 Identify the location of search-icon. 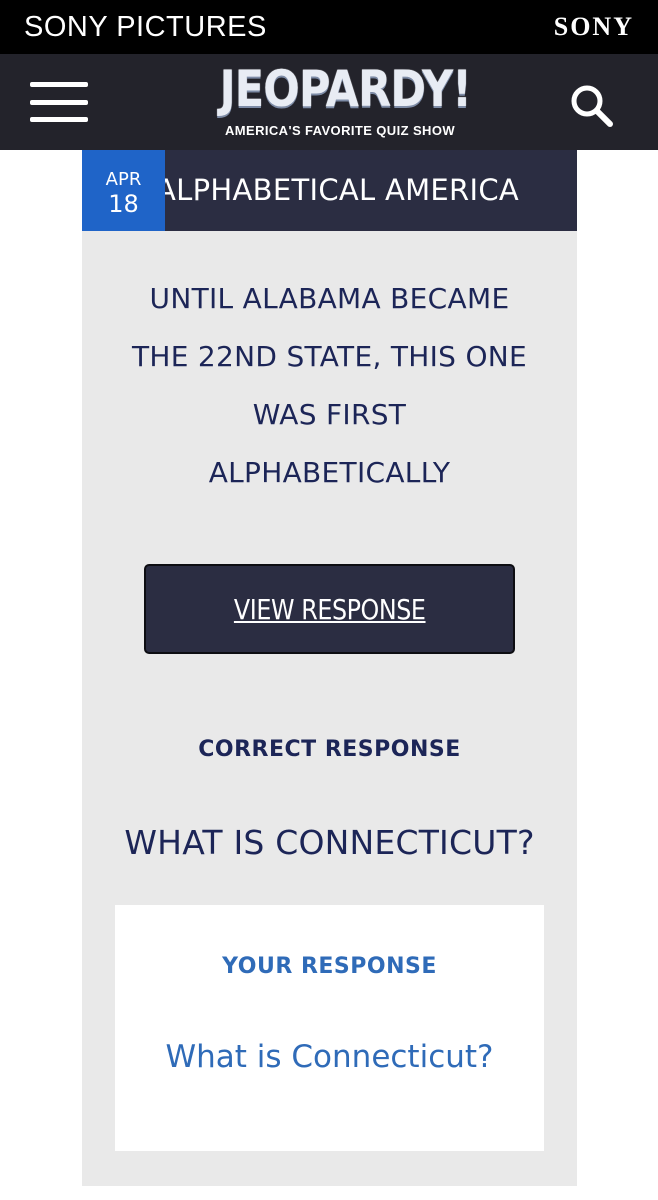
(591, 105).